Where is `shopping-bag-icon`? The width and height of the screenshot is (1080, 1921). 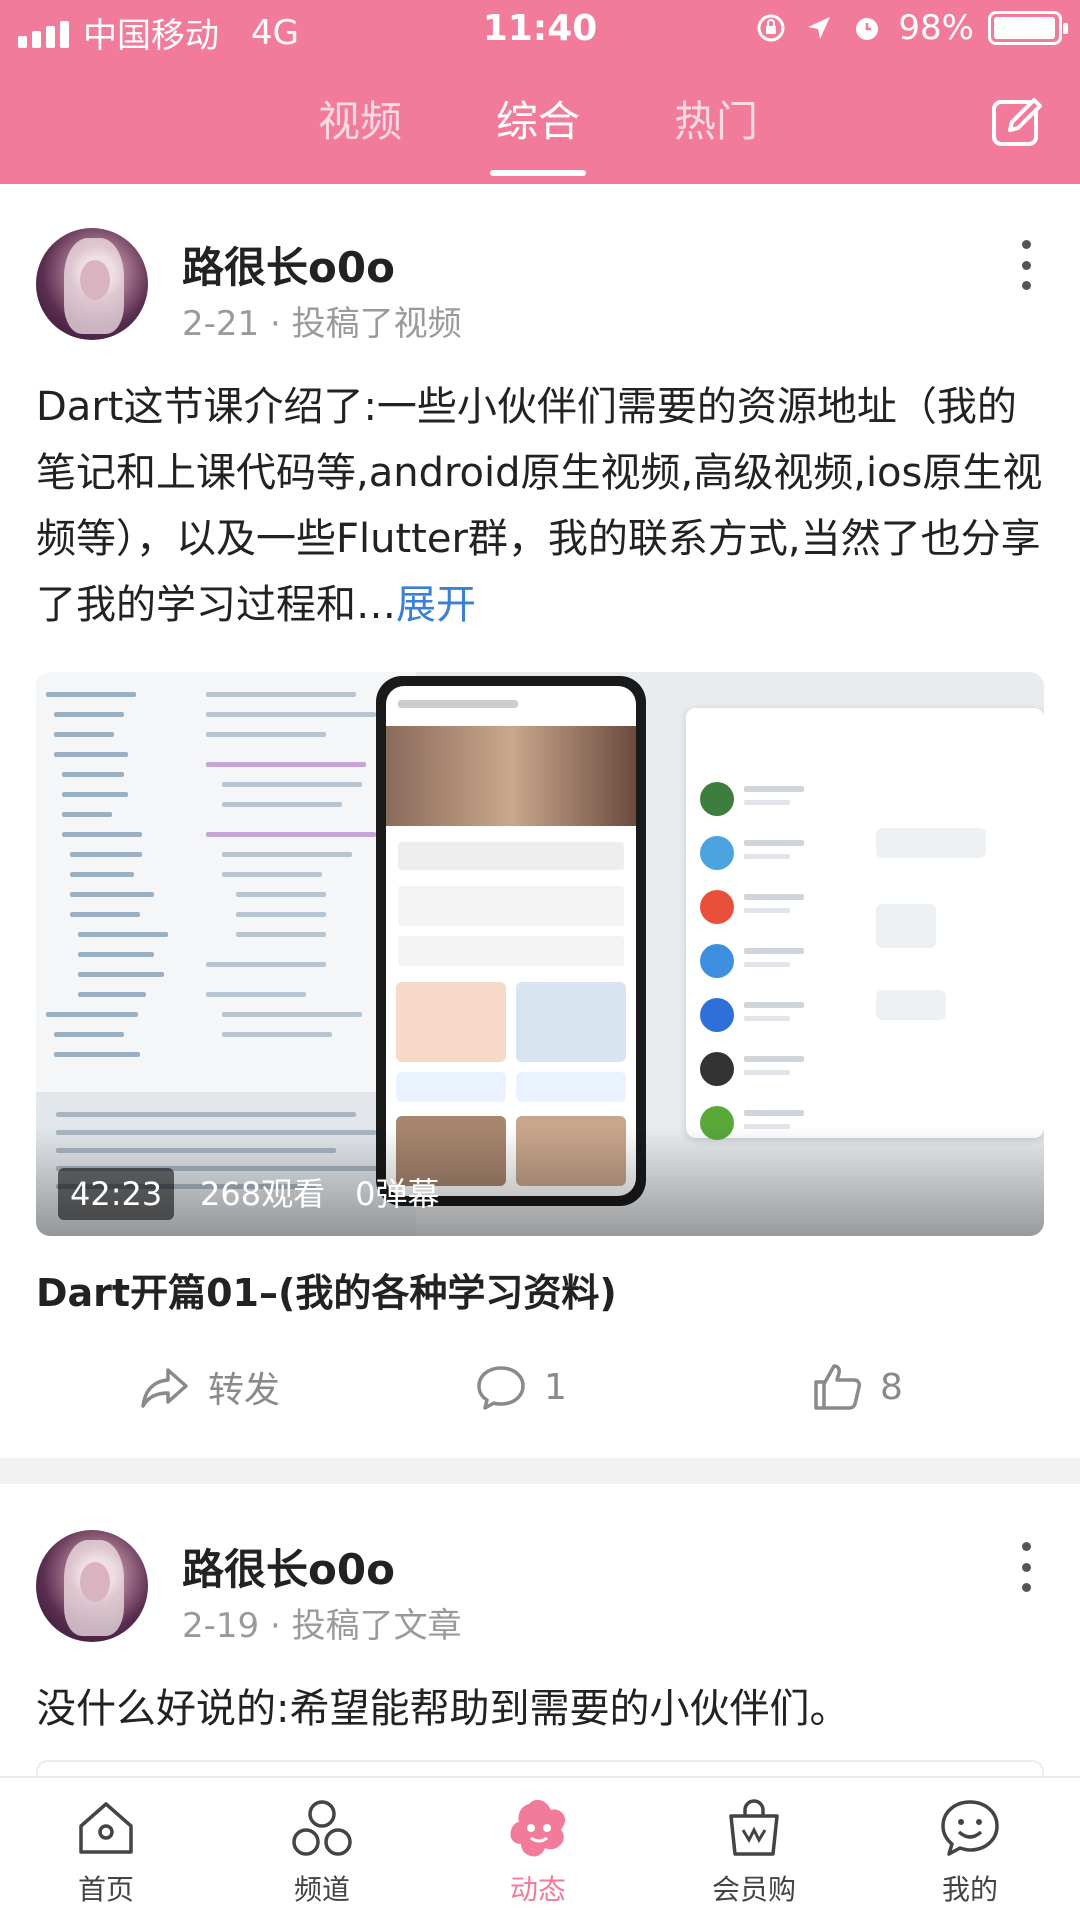
shopping-bag-icon is located at coordinates (754, 1827).